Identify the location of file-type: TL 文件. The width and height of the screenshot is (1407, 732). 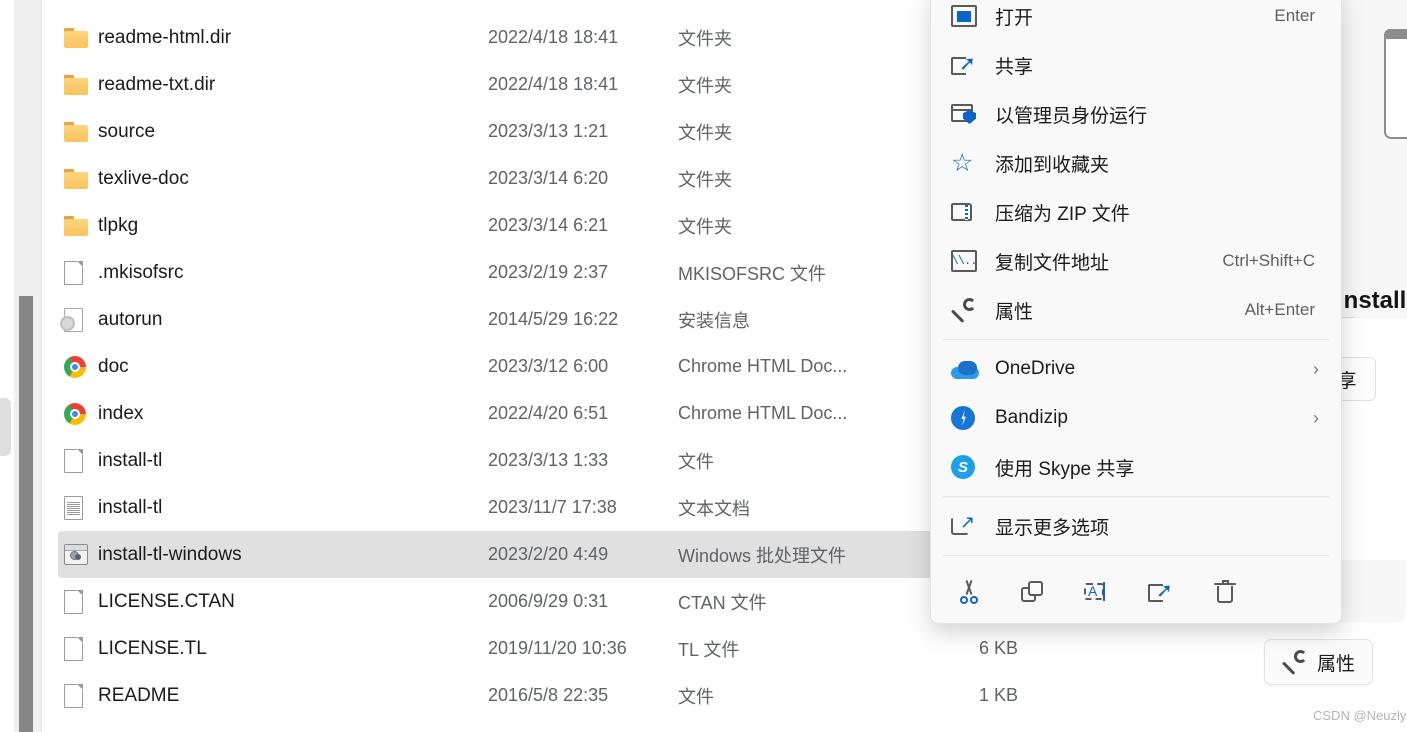
(709, 649).